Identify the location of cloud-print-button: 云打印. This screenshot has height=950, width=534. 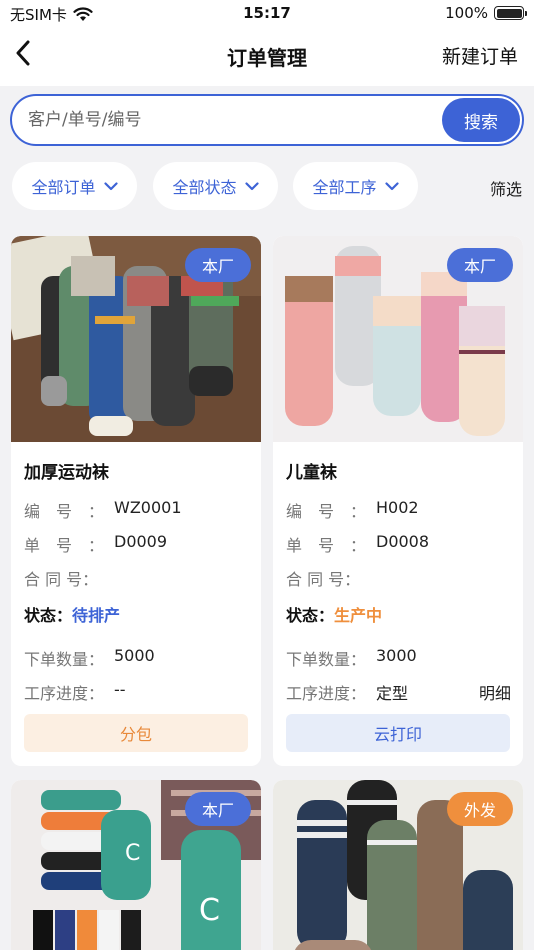
(398, 733).